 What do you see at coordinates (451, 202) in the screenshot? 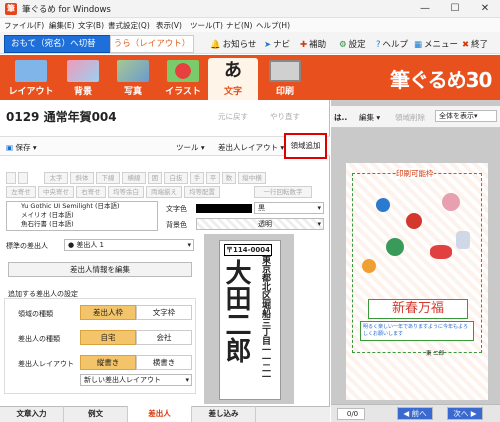
I see `flower-icon` at bounding box center [451, 202].